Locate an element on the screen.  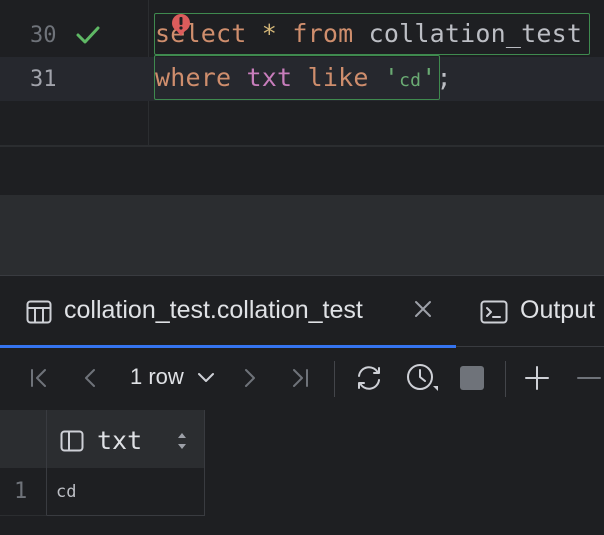
add-row-icon is located at coordinates (537, 378).